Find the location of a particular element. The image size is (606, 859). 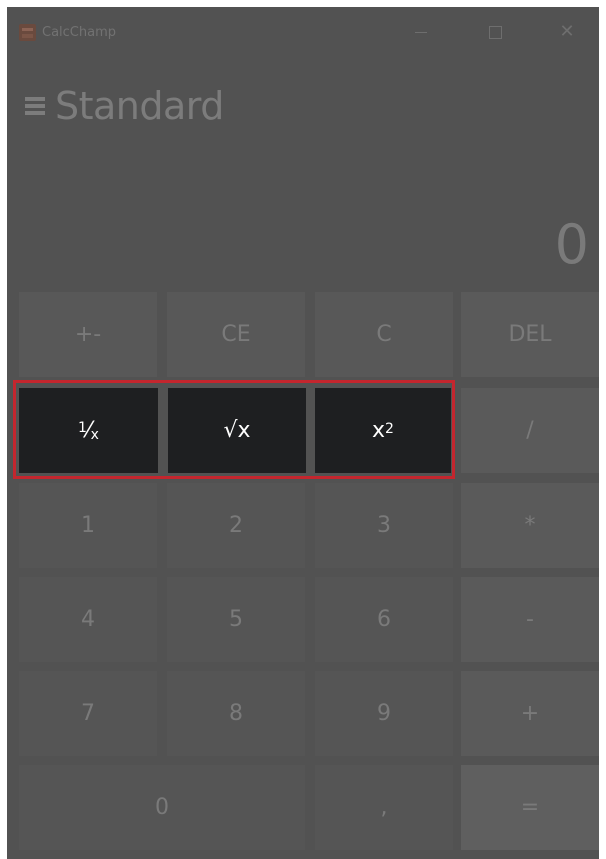

decimal-button: , is located at coordinates (384, 807).